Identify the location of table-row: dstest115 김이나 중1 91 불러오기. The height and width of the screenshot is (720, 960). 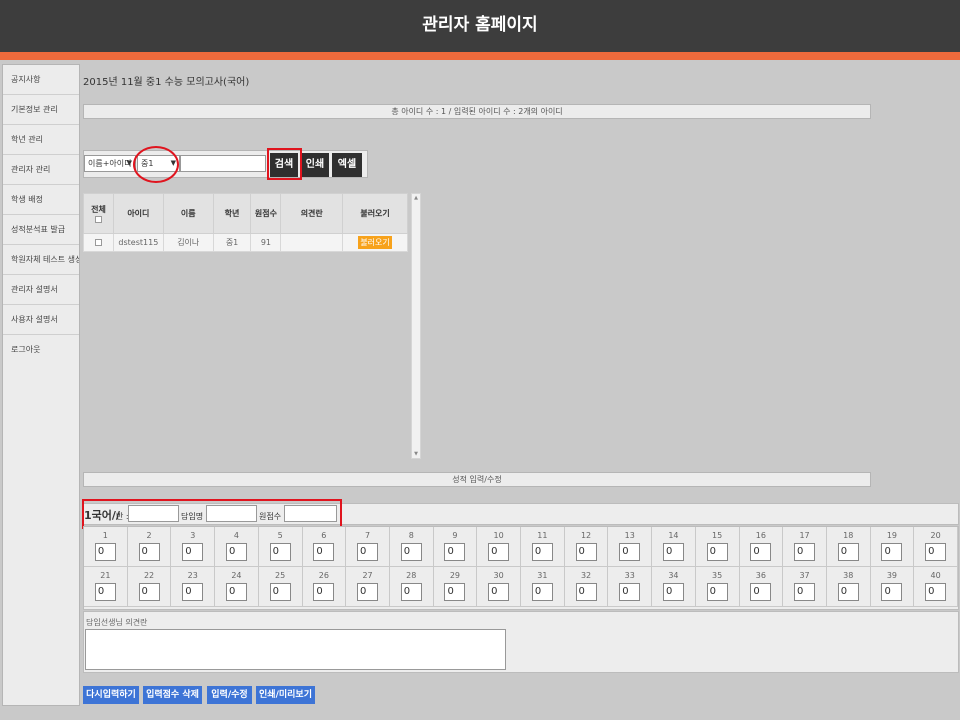
(245, 242).